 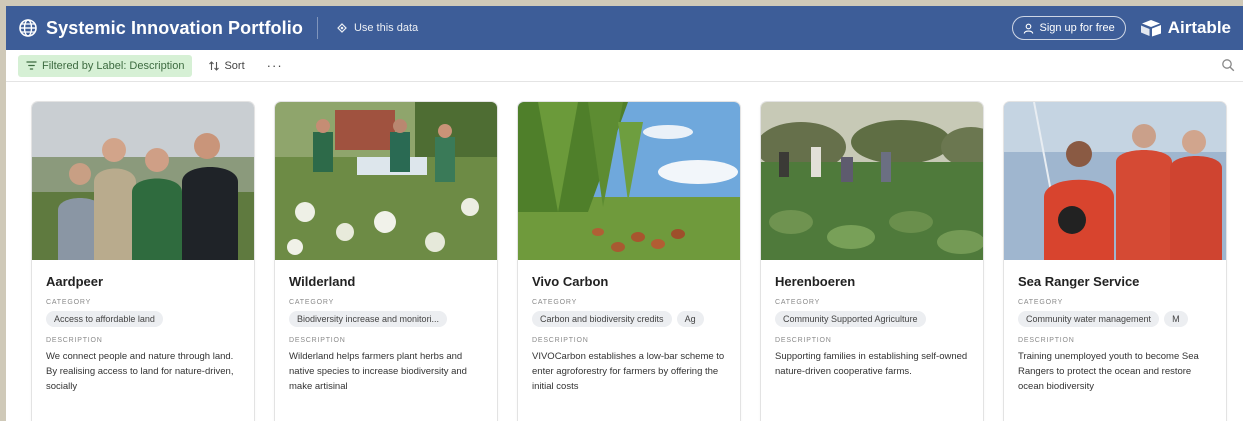 I want to click on use-data-label: Use this data, so click(x=386, y=28).